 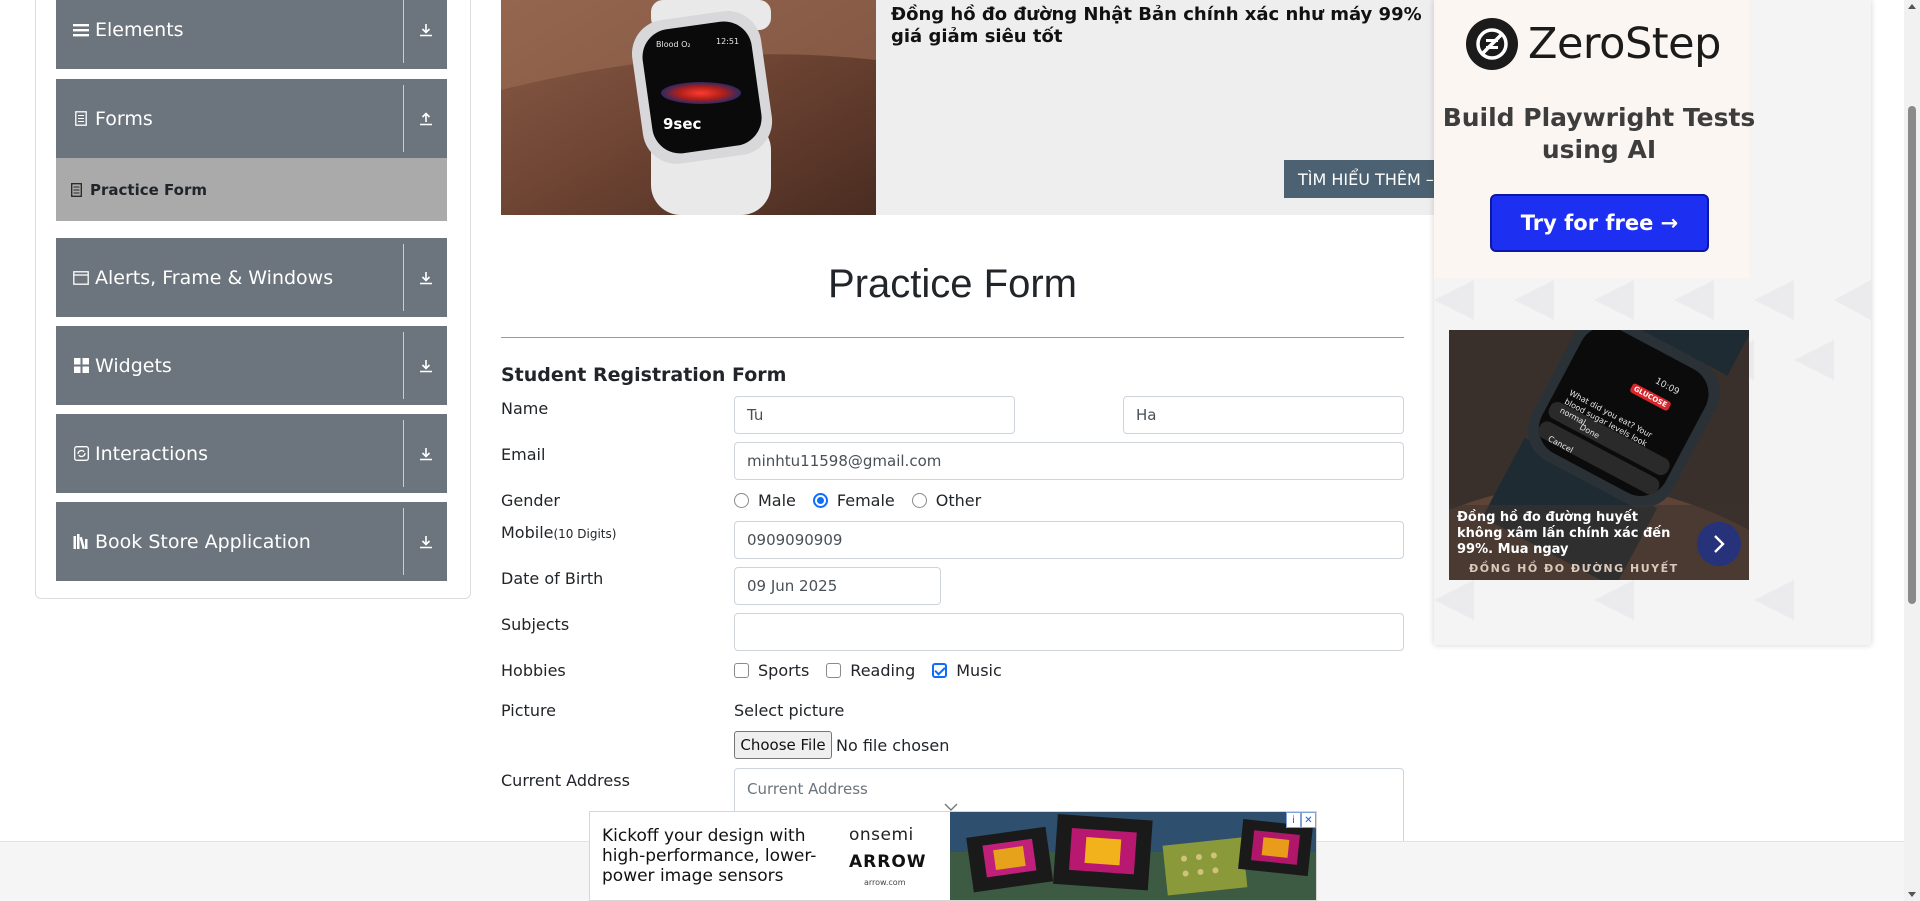 What do you see at coordinates (1624, 44) in the screenshot?
I see `zerostep-brand: ZeroStep` at bounding box center [1624, 44].